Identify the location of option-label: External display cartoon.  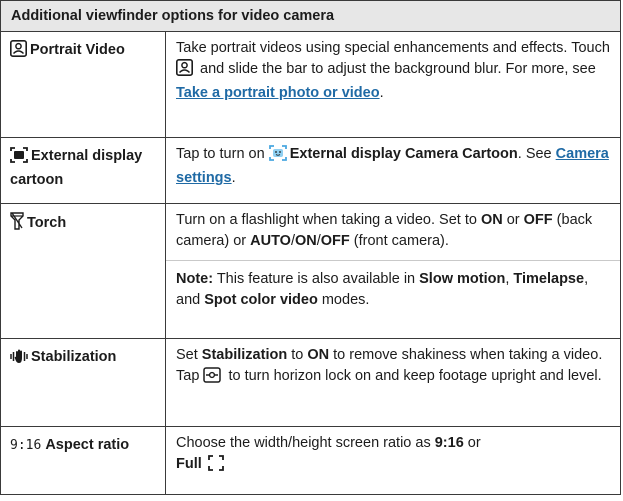
(76, 168).